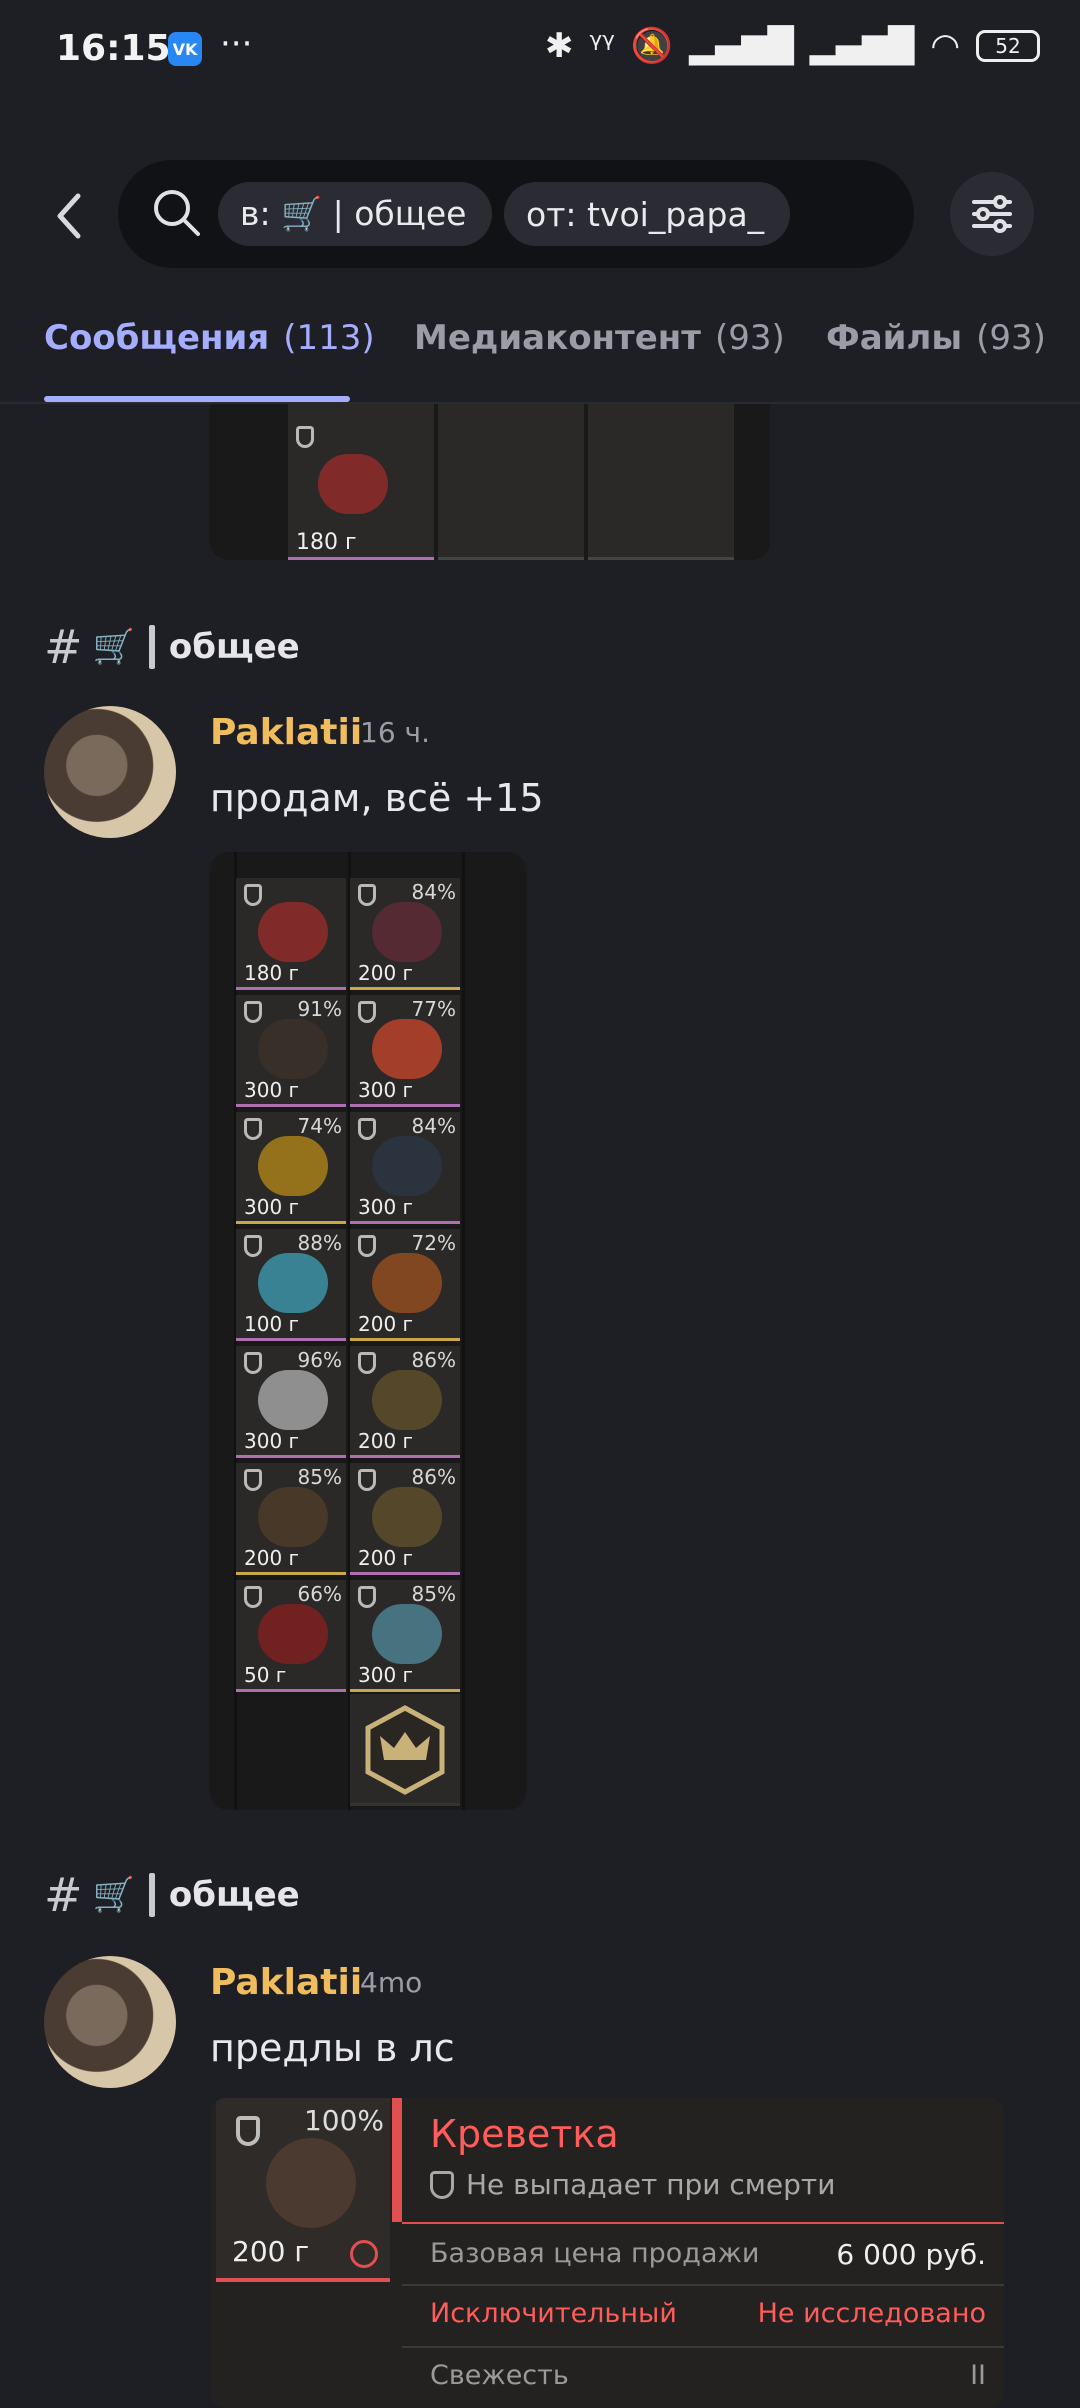 This screenshot has height=2408, width=1080. What do you see at coordinates (265, 1675) in the screenshot?
I see `item-weight: 50 г` at bounding box center [265, 1675].